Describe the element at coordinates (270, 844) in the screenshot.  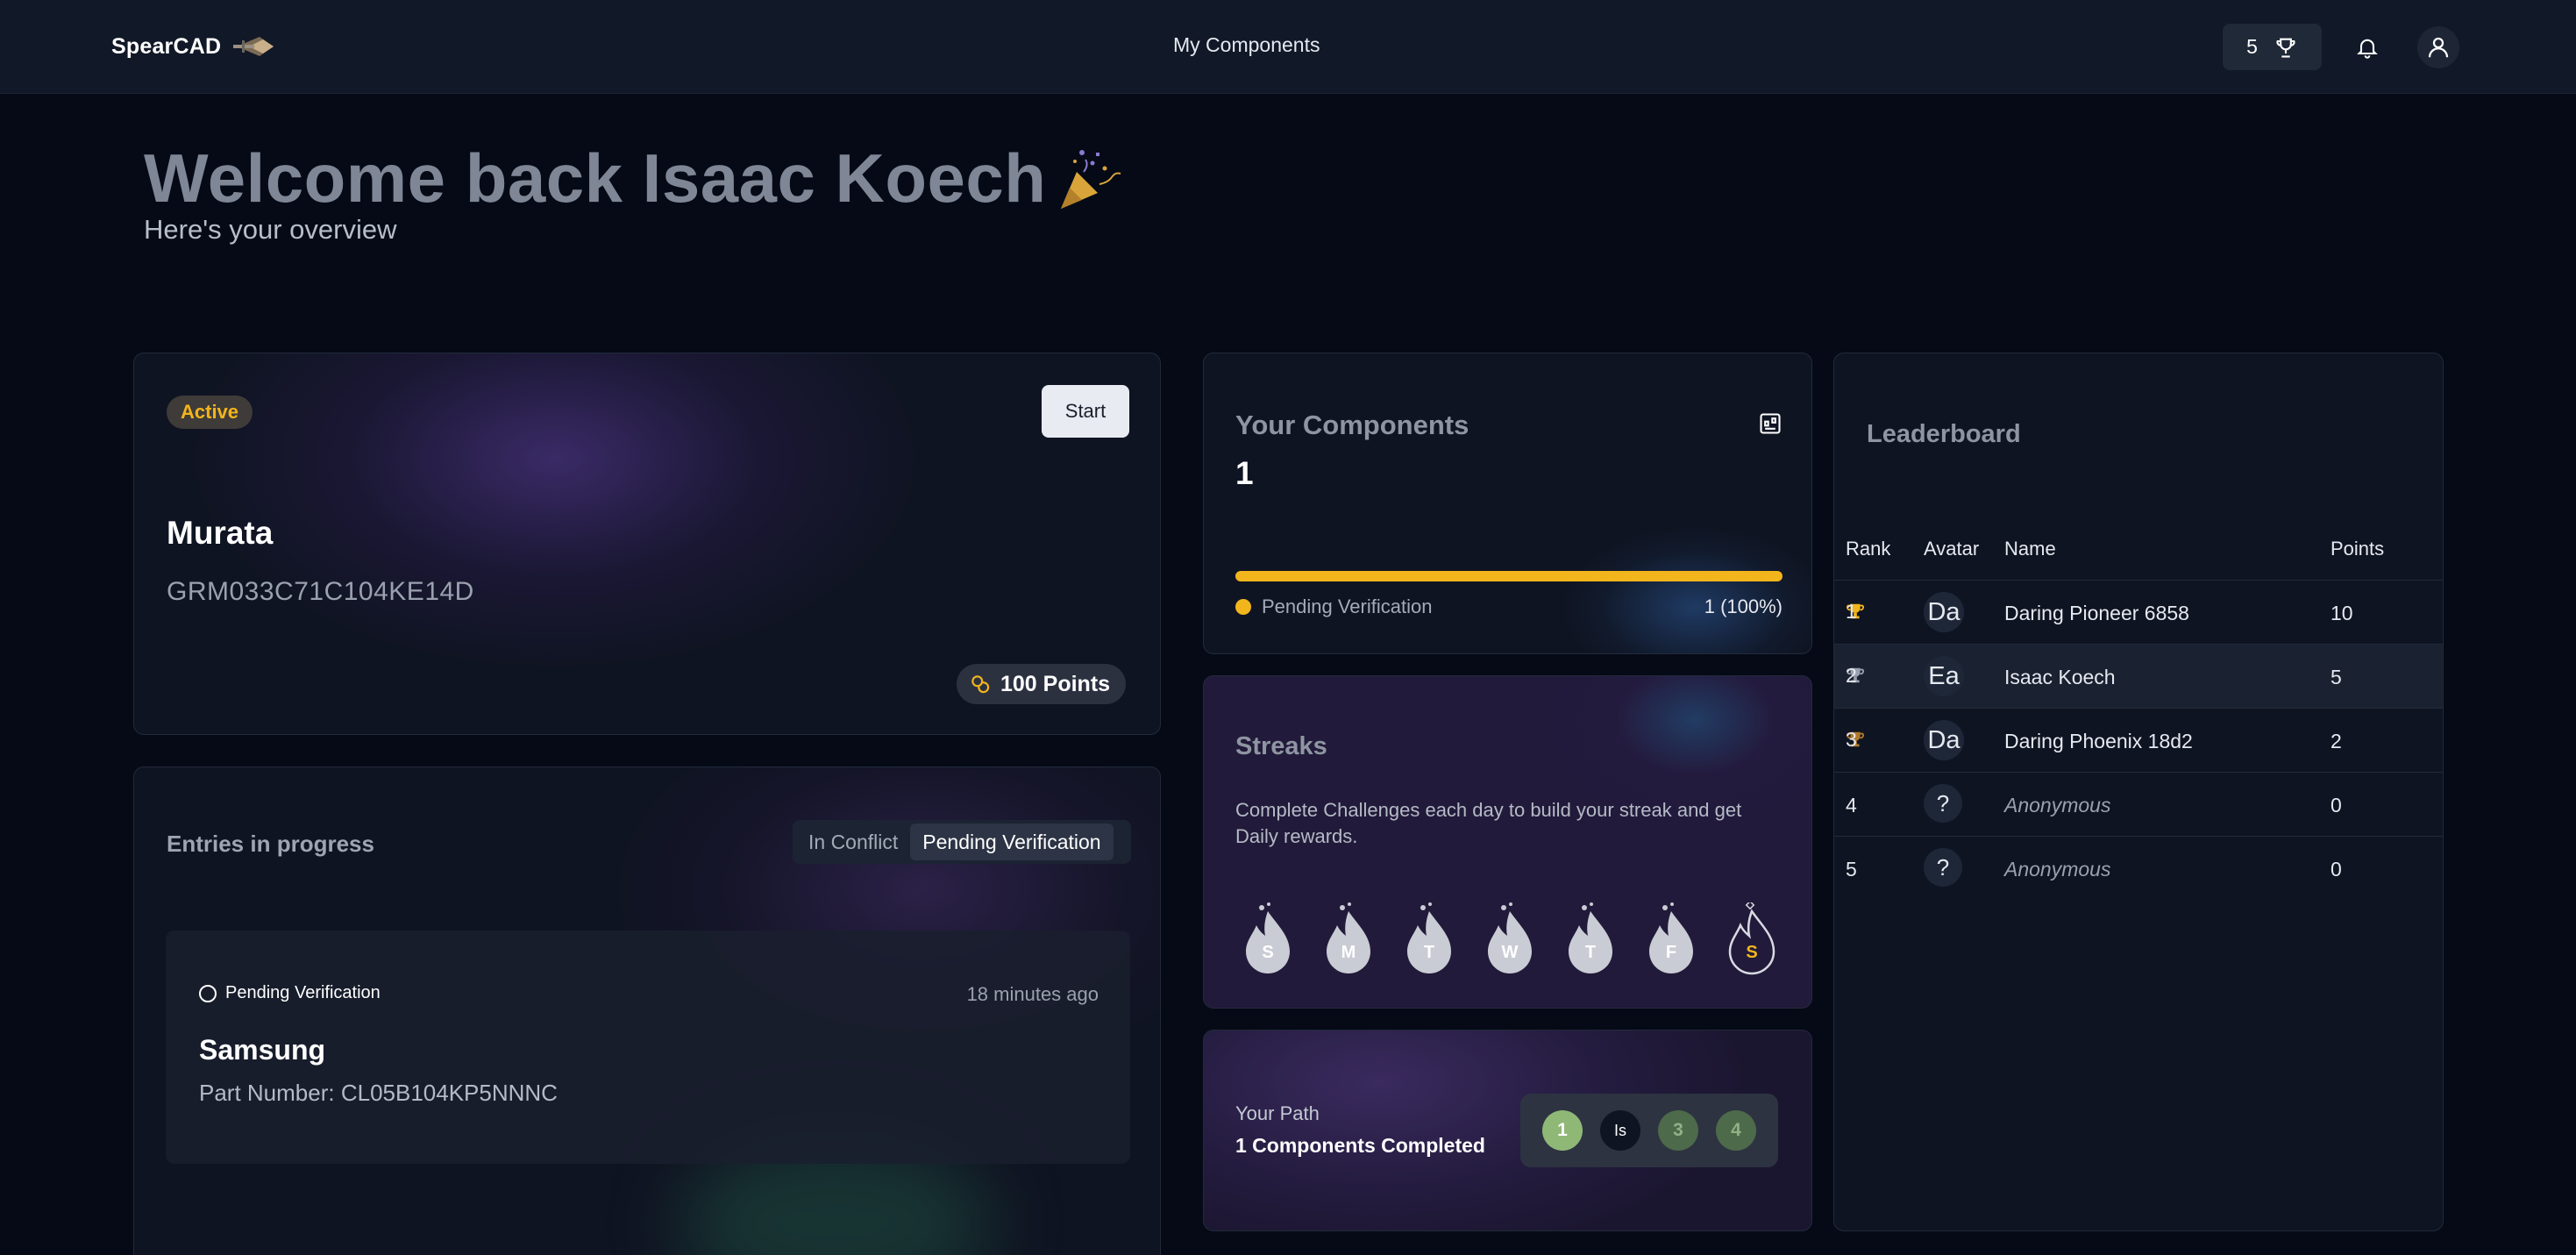
I see `entries-title: Entries in progress` at that location.